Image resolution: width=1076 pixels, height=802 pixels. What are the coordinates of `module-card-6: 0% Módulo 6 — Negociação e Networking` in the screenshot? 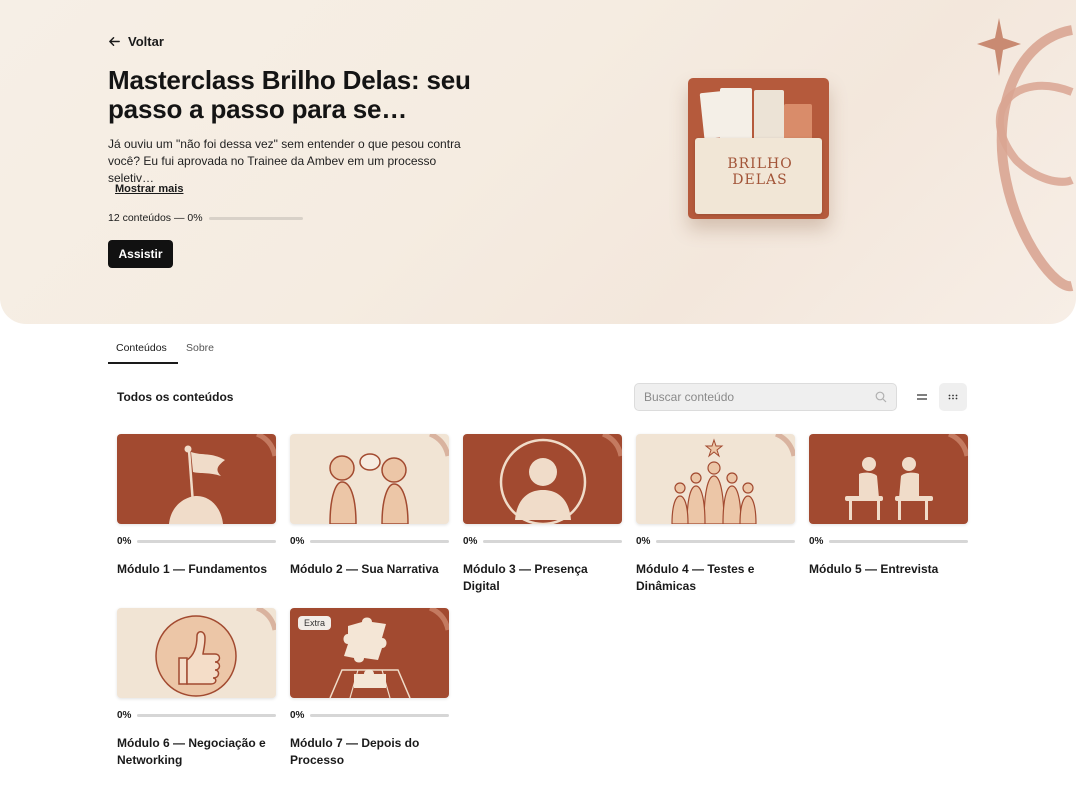 It's located at (196, 688).